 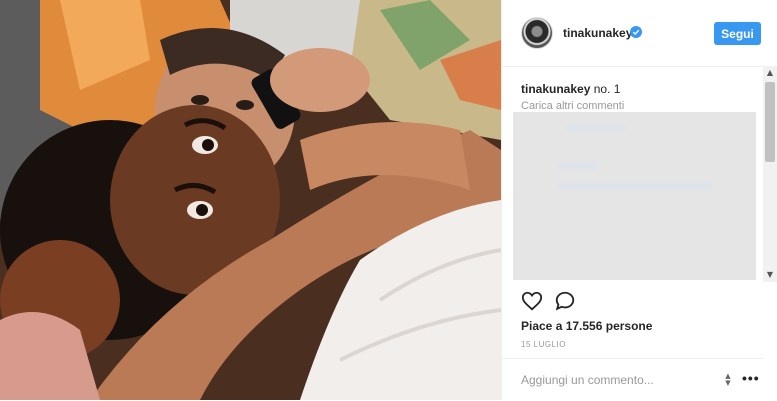 I want to click on scroll-thumb, so click(x=770, y=122).